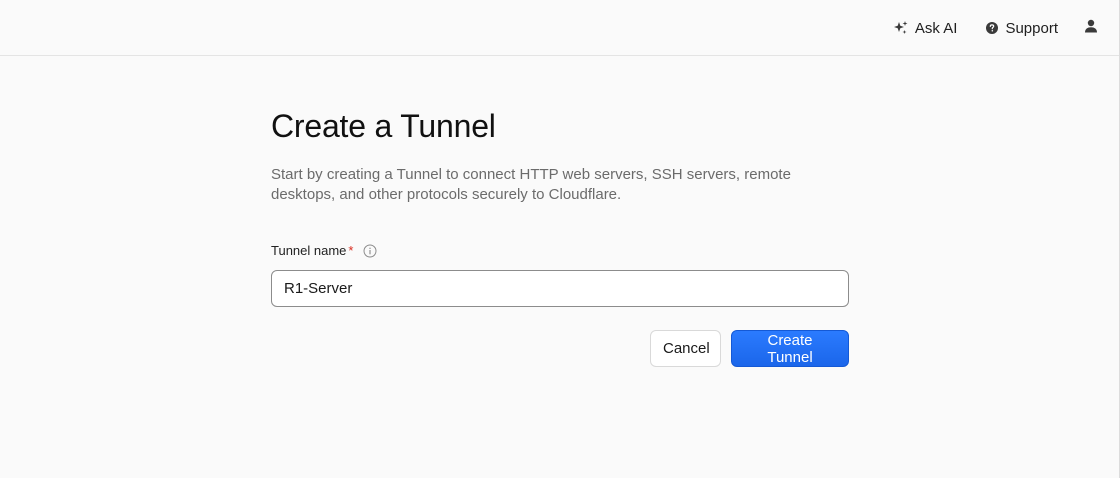 Image resolution: width=1120 pixels, height=478 pixels. I want to click on cancel-button: Cancel, so click(685, 348).